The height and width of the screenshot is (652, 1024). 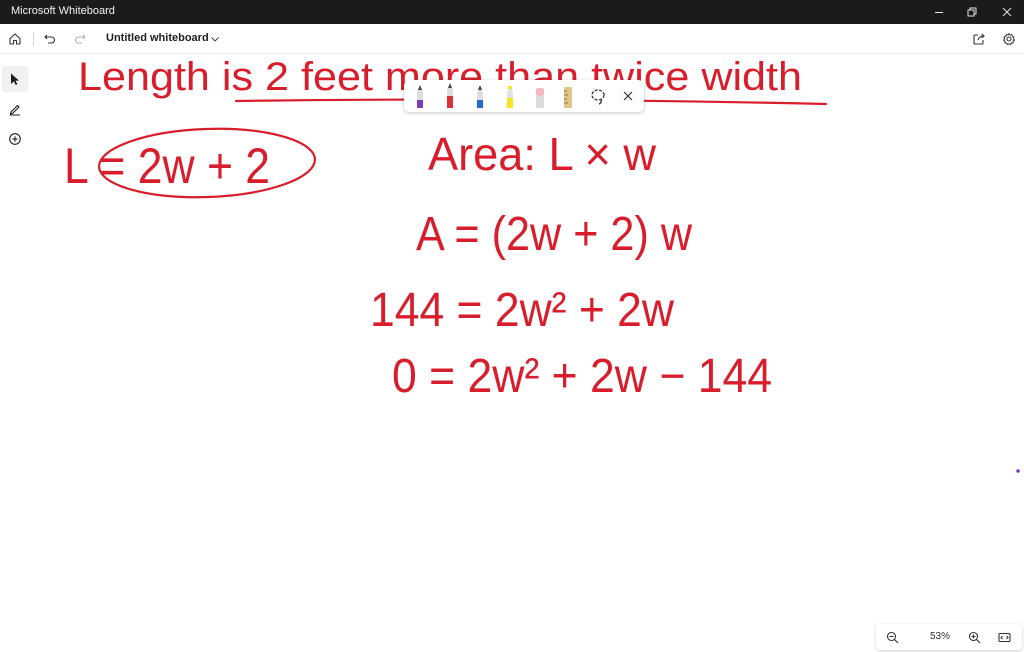 I want to click on ruler-button, so click(x=568, y=96).